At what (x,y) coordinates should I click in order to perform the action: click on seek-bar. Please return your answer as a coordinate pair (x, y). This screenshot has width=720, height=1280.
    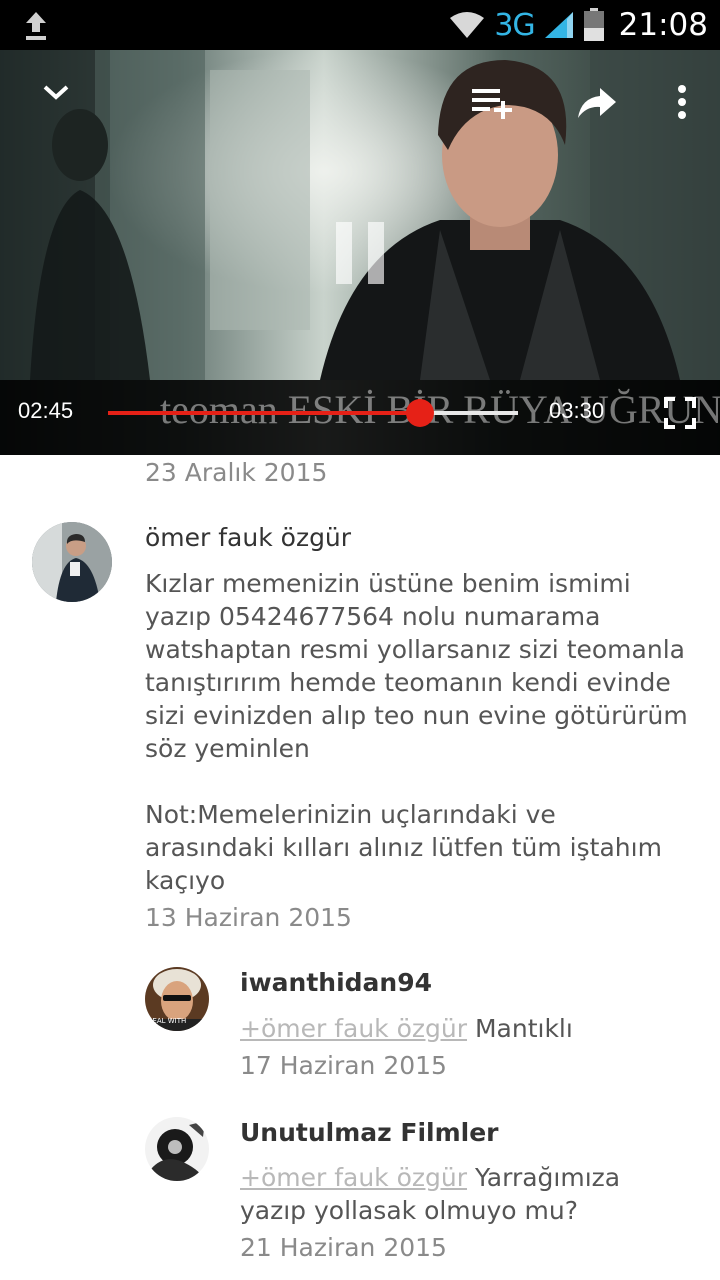
    Looking at the image, I should click on (313, 413).